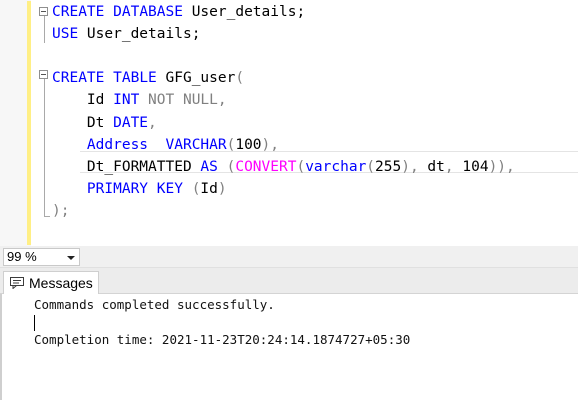 The image size is (578, 400). I want to click on code-line: Address VARCHAR(100),, so click(165, 145).